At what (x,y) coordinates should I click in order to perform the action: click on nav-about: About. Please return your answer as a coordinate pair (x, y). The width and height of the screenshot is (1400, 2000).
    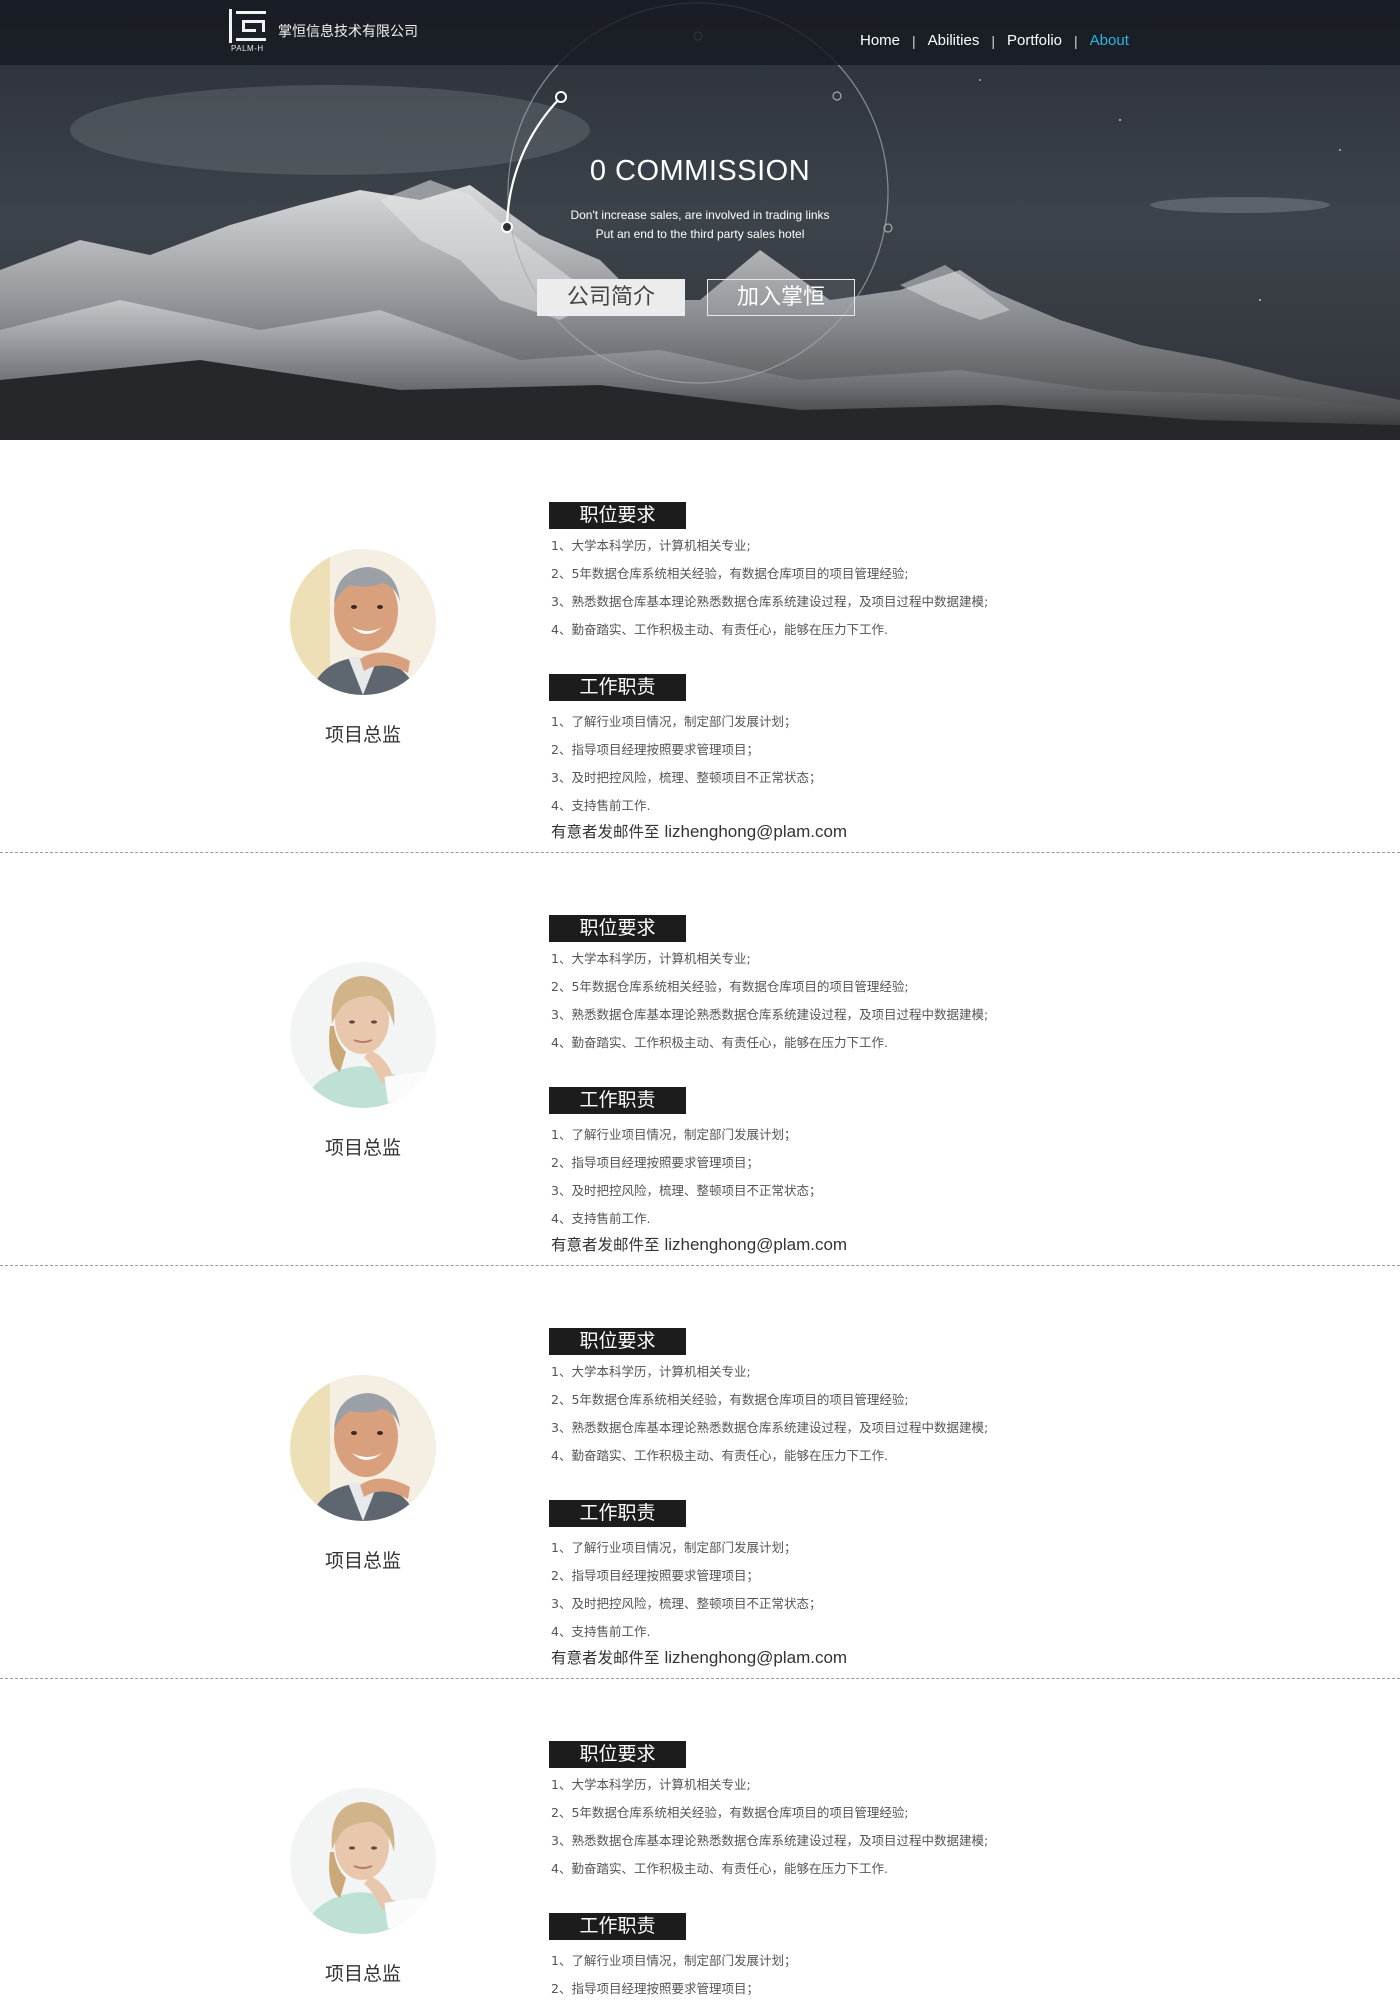
    Looking at the image, I should click on (1109, 40).